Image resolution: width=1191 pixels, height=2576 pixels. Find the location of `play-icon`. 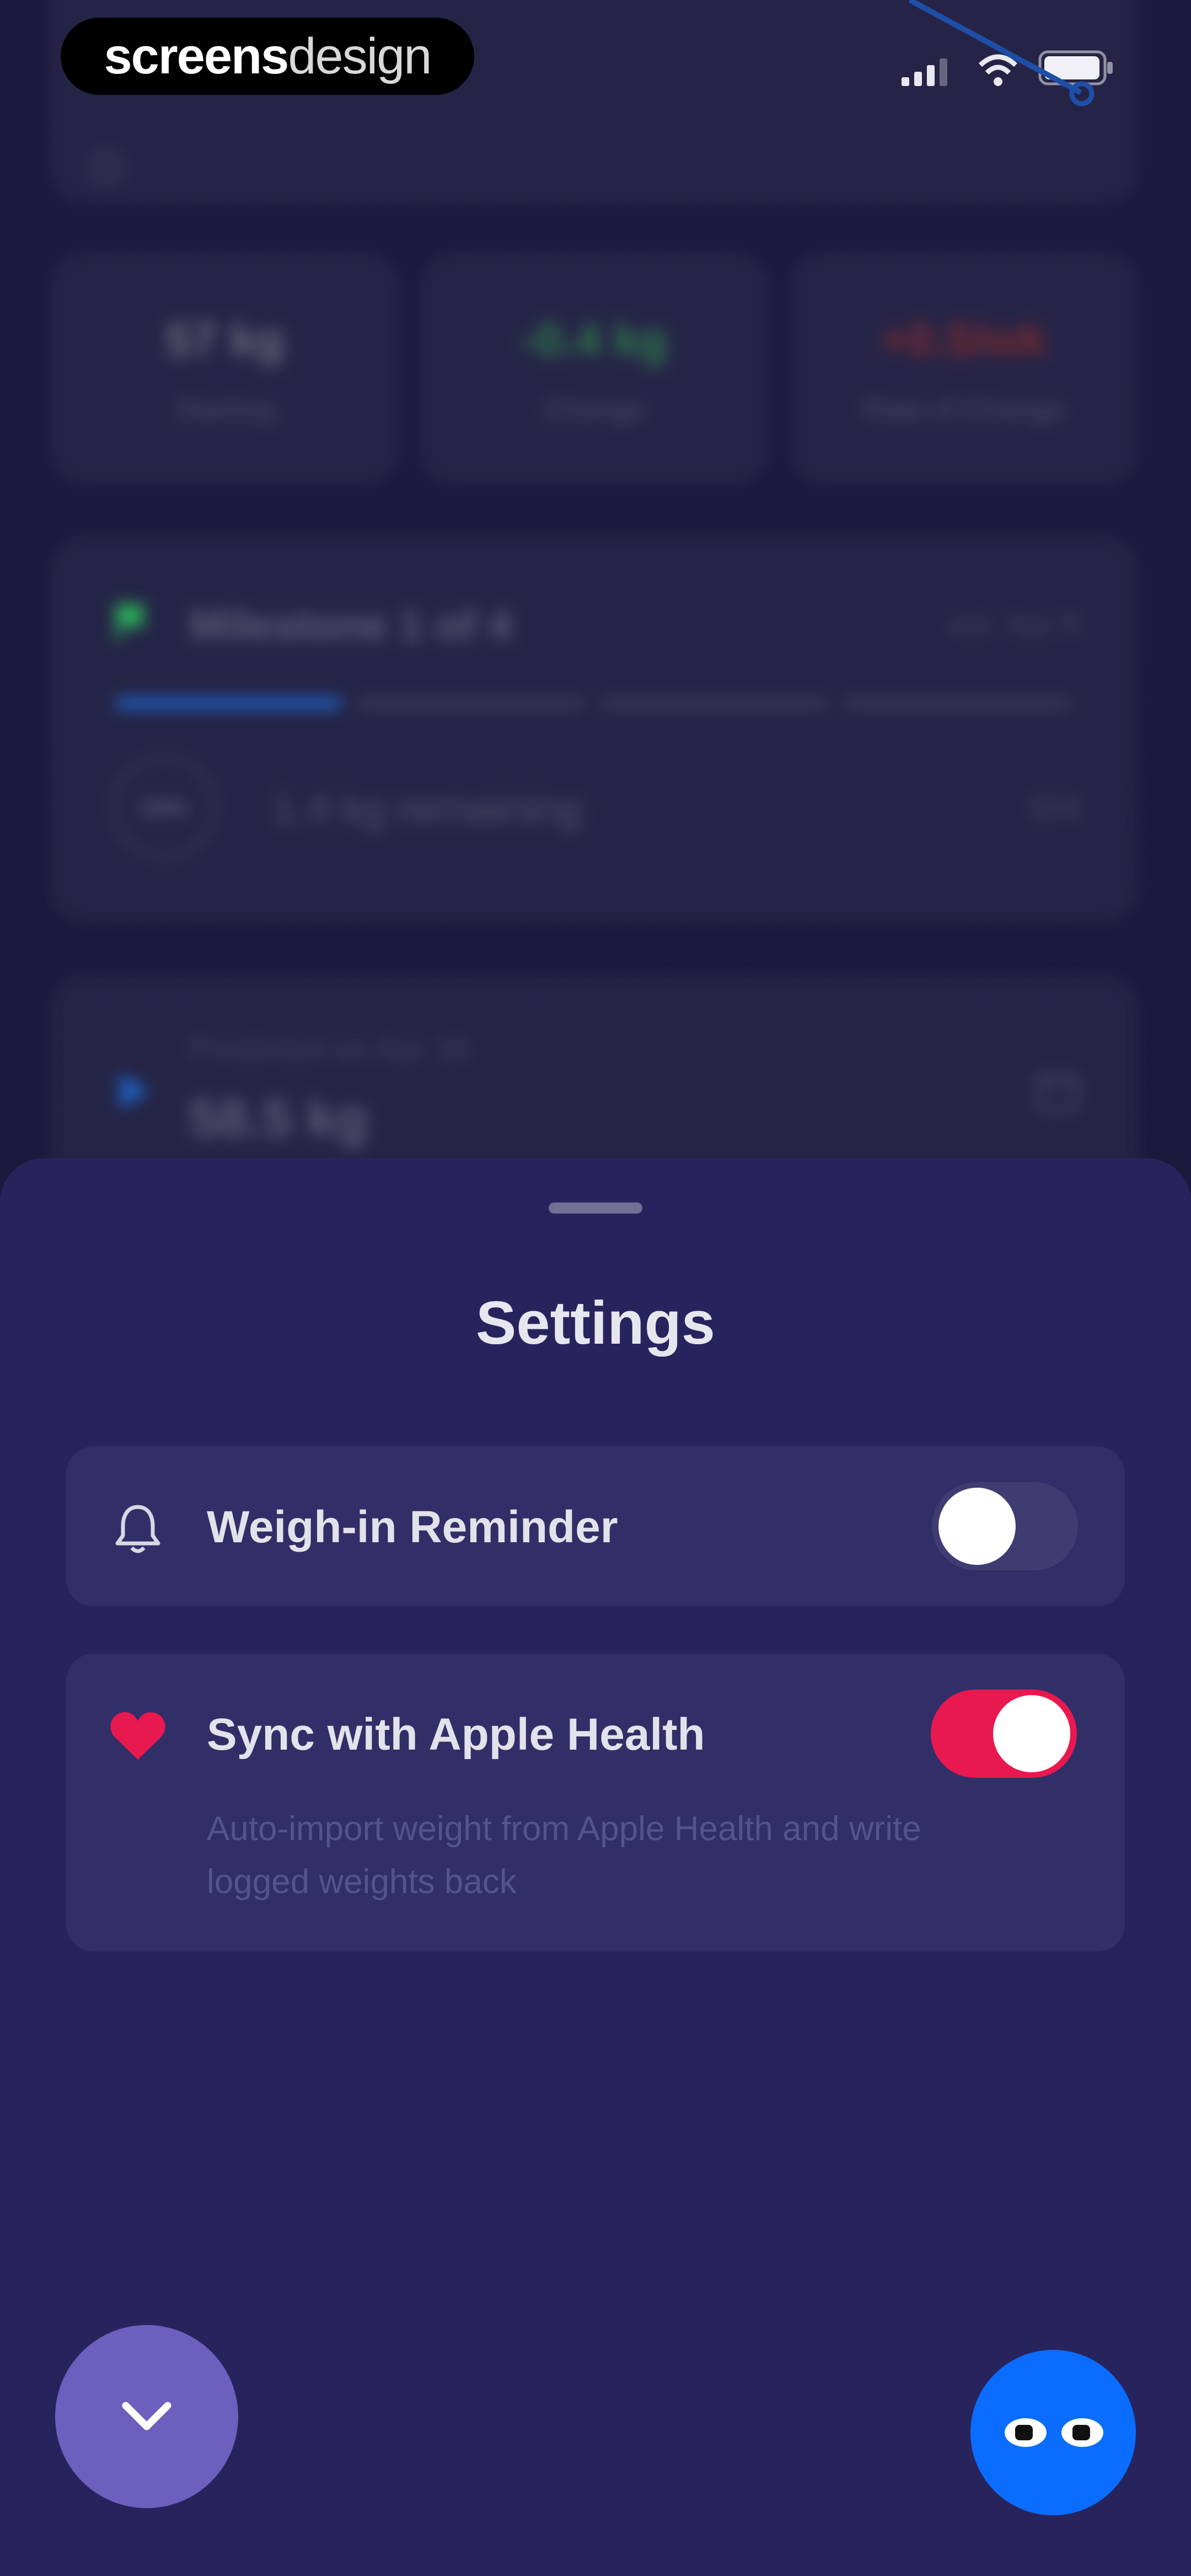

play-icon is located at coordinates (134, 1091).